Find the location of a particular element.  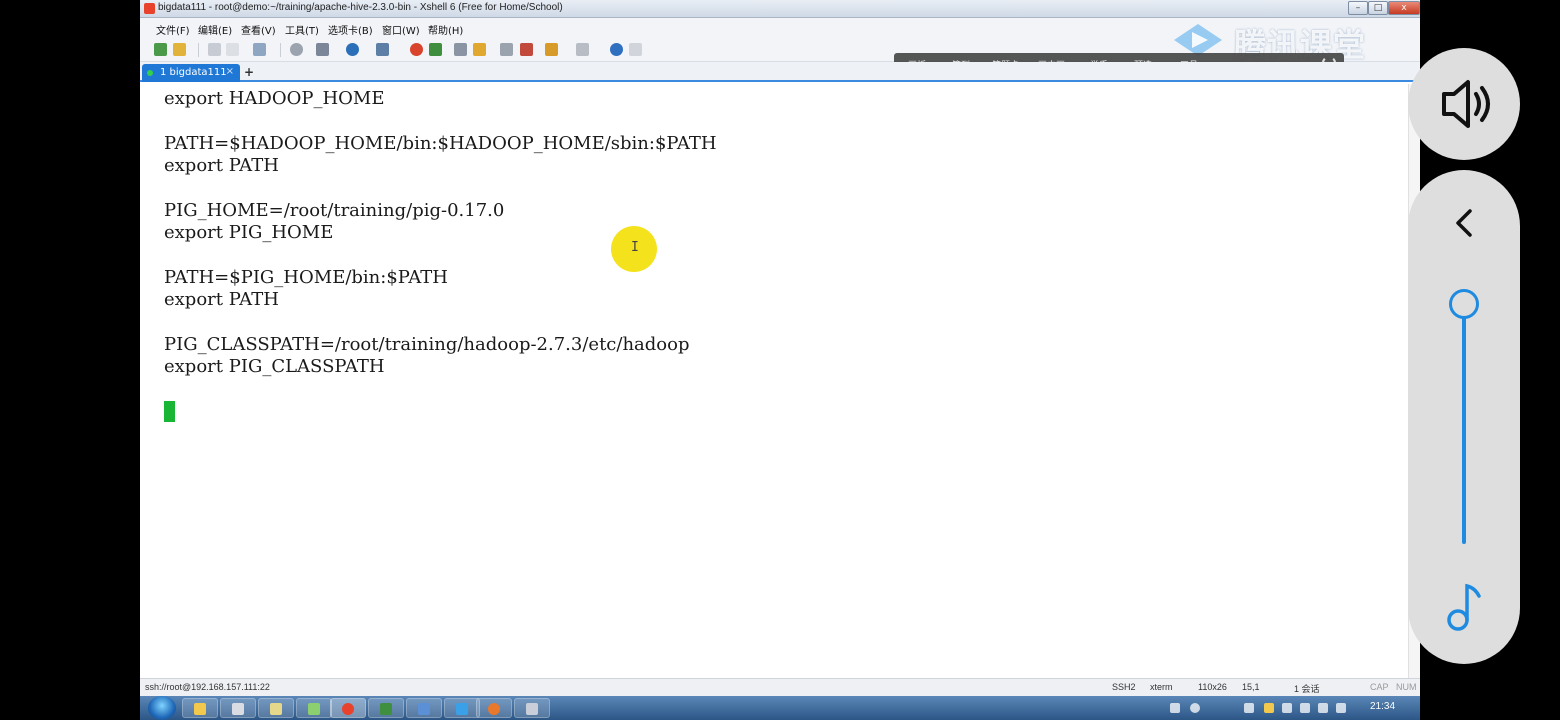

taskbar-window is located at coordinates (238, 708).